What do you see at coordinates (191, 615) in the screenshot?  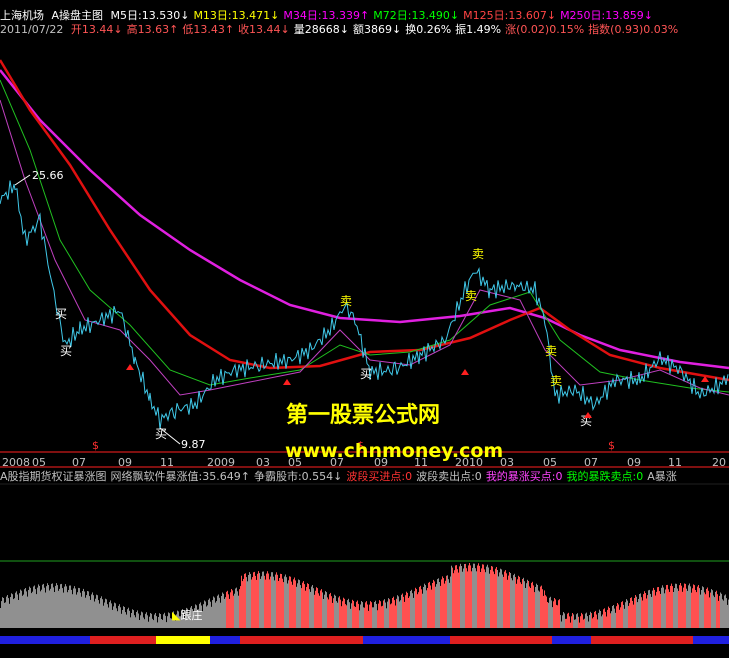 I see `follow-dealer-text: 跟庄` at bounding box center [191, 615].